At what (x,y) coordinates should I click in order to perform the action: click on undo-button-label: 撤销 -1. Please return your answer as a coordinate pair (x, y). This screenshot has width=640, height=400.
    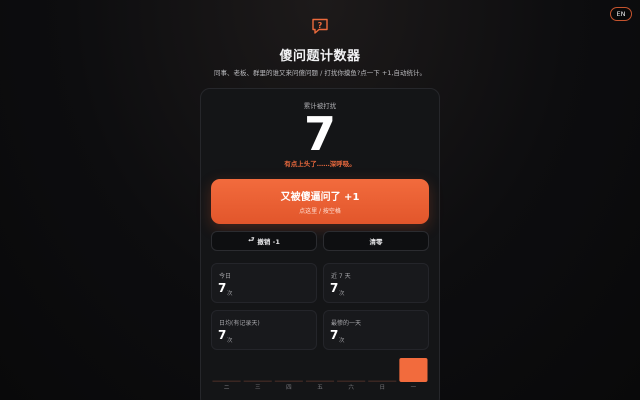
    Looking at the image, I should click on (268, 242).